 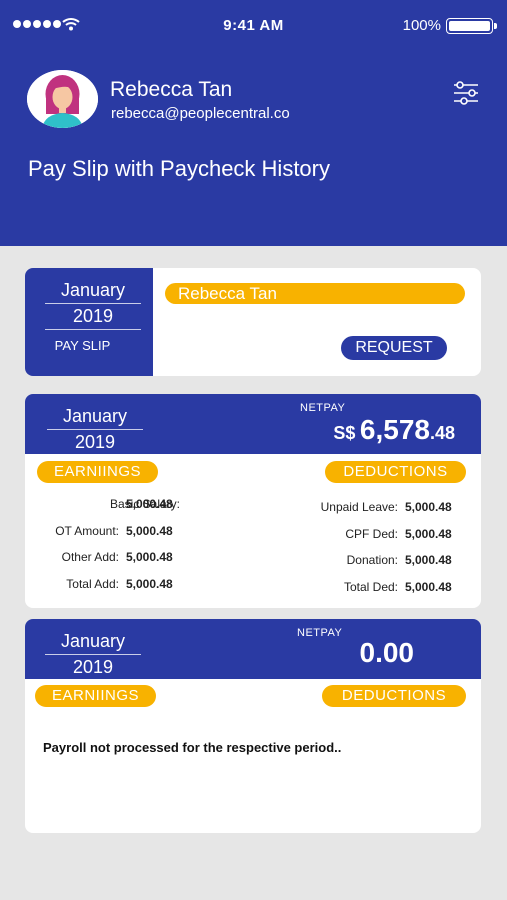 What do you see at coordinates (471, 26) in the screenshot?
I see `battery-icon` at bounding box center [471, 26].